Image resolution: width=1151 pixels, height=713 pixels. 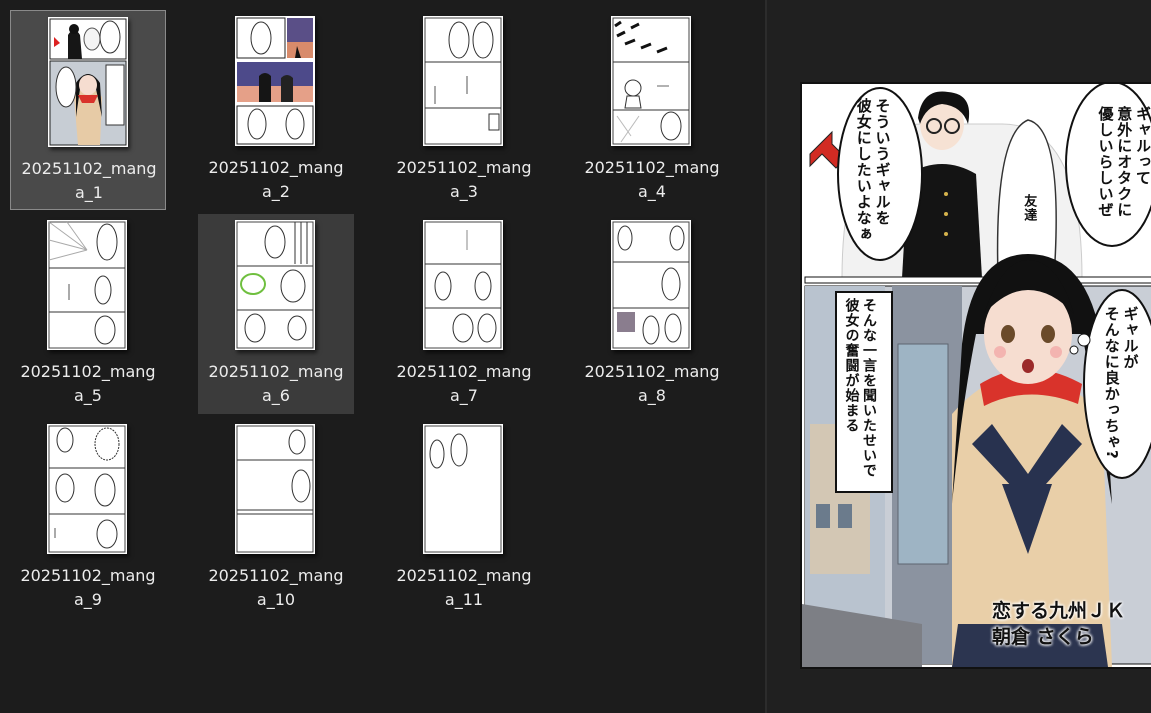 What do you see at coordinates (276, 179) in the screenshot?
I see `file-name-label: 20251102_manga_2` at bounding box center [276, 179].